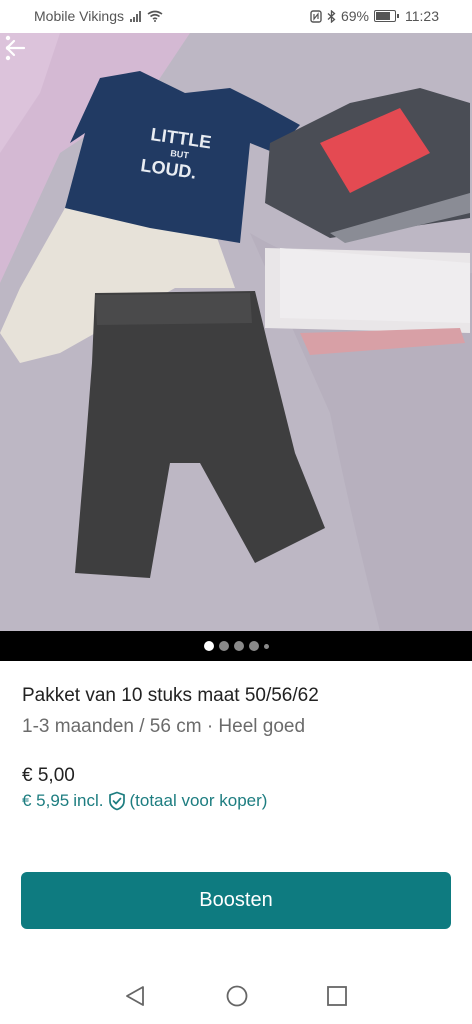 Image resolution: width=472 pixels, height=1024 pixels. Describe the element at coordinates (164, 726) in the screenshot. I see `listing-subtitle: 1-3 maanden / 56 cm · Heel goed` at that location.